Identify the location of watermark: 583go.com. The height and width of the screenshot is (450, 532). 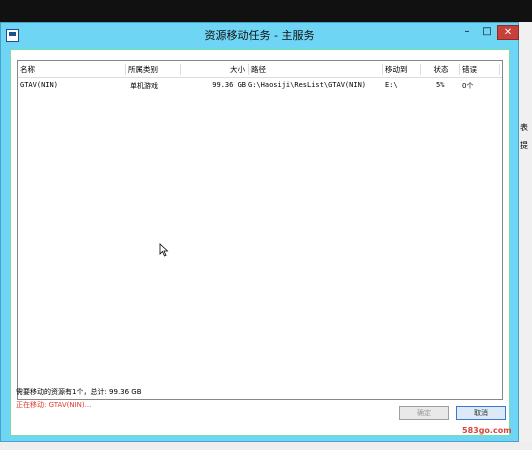
(487, 430).